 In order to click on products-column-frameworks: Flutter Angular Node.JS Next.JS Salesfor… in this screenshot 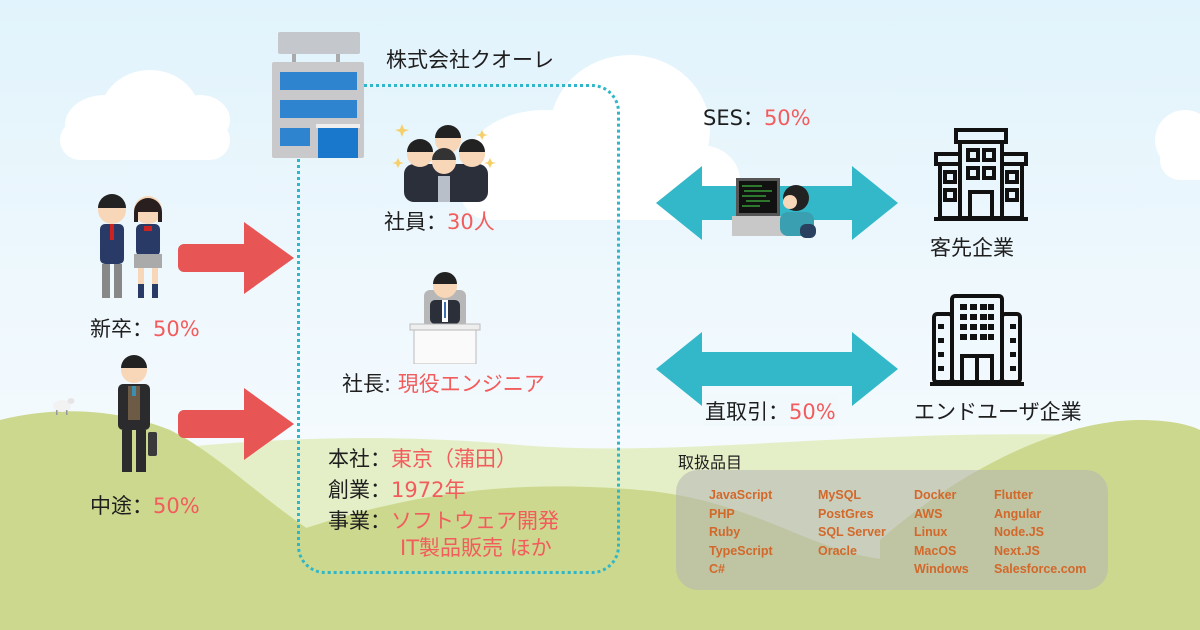, I will do `click(1040, 532)`.